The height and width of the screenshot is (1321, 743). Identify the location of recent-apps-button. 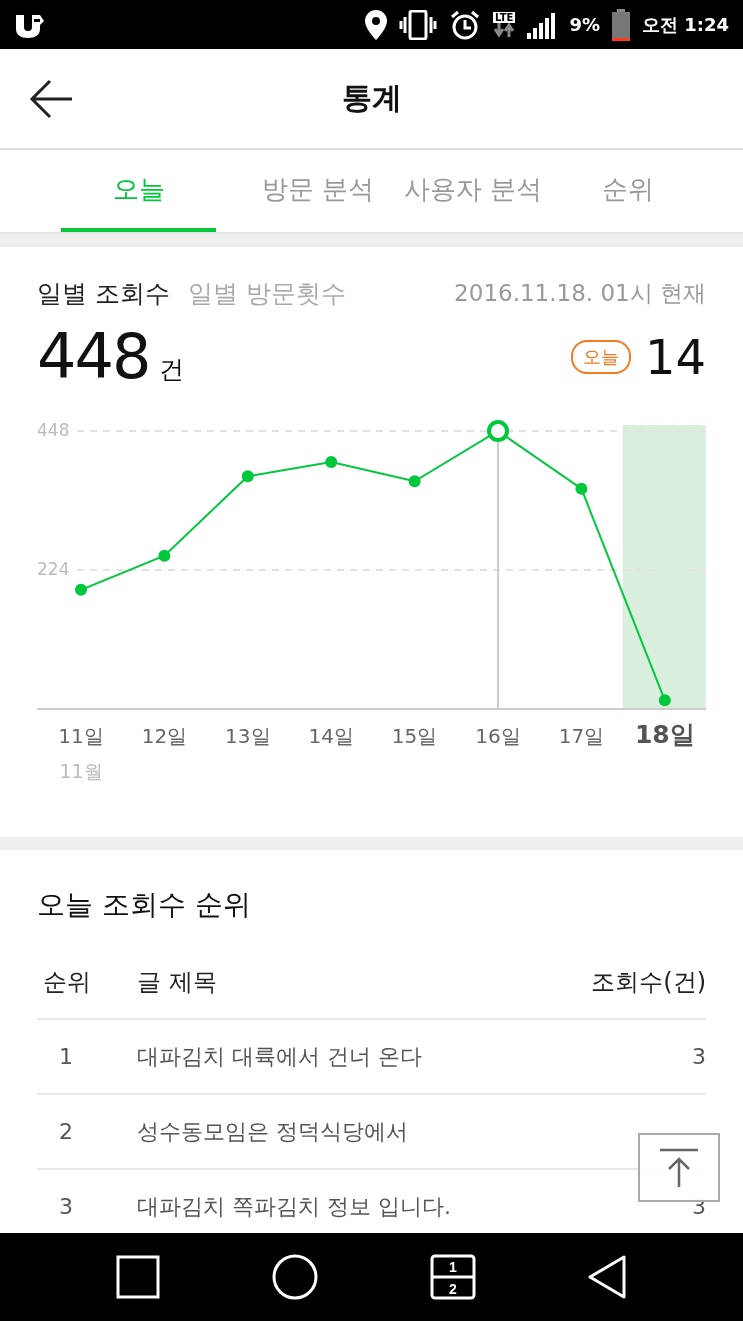
(138, 1277).